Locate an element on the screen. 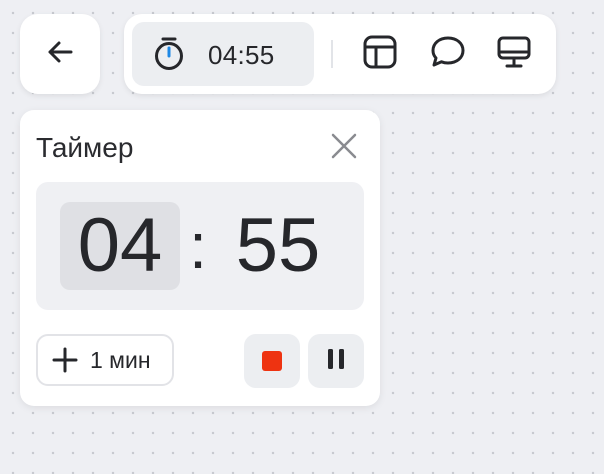 The image size is (604, 474). arrow-left-icon is located at coordinates (60, 54).